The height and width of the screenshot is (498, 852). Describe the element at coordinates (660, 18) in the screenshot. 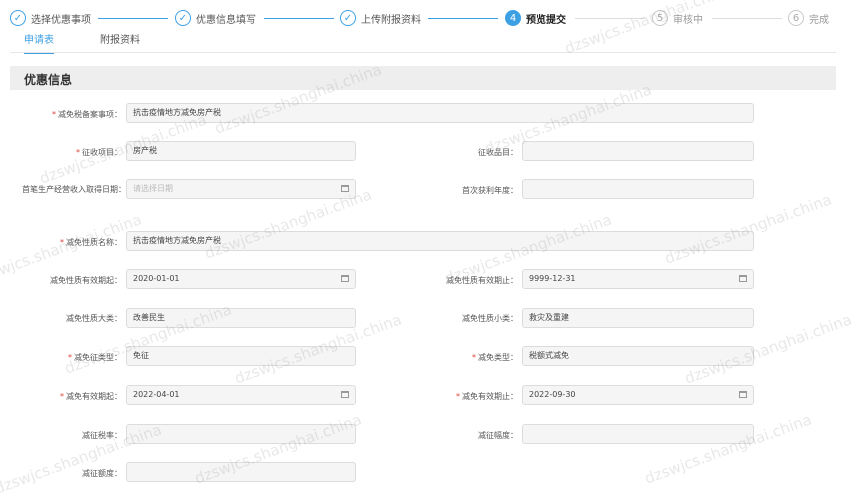

I see `step-number: 5` at that location.